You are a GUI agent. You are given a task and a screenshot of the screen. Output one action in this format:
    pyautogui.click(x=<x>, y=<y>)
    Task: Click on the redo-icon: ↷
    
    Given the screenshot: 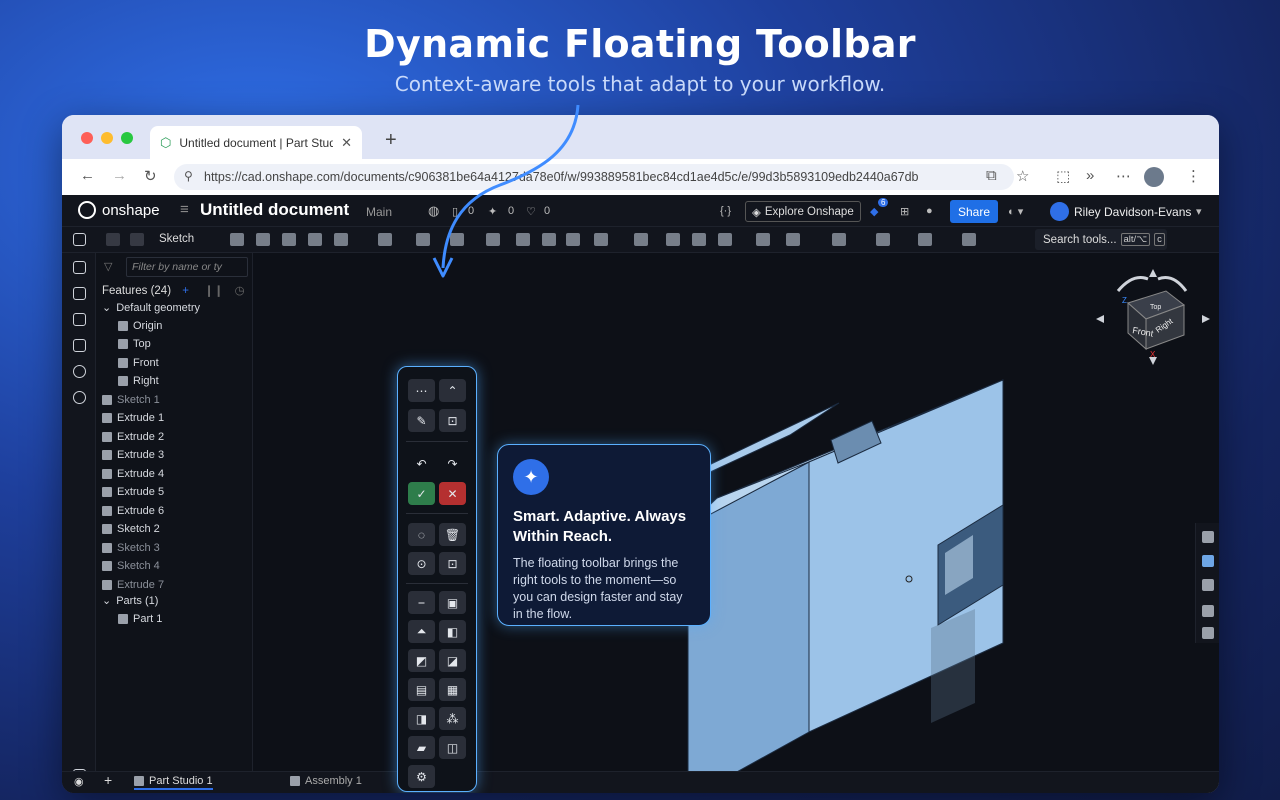 What is the action you would take?
    pyautogui.click(x=452, y=463)
    